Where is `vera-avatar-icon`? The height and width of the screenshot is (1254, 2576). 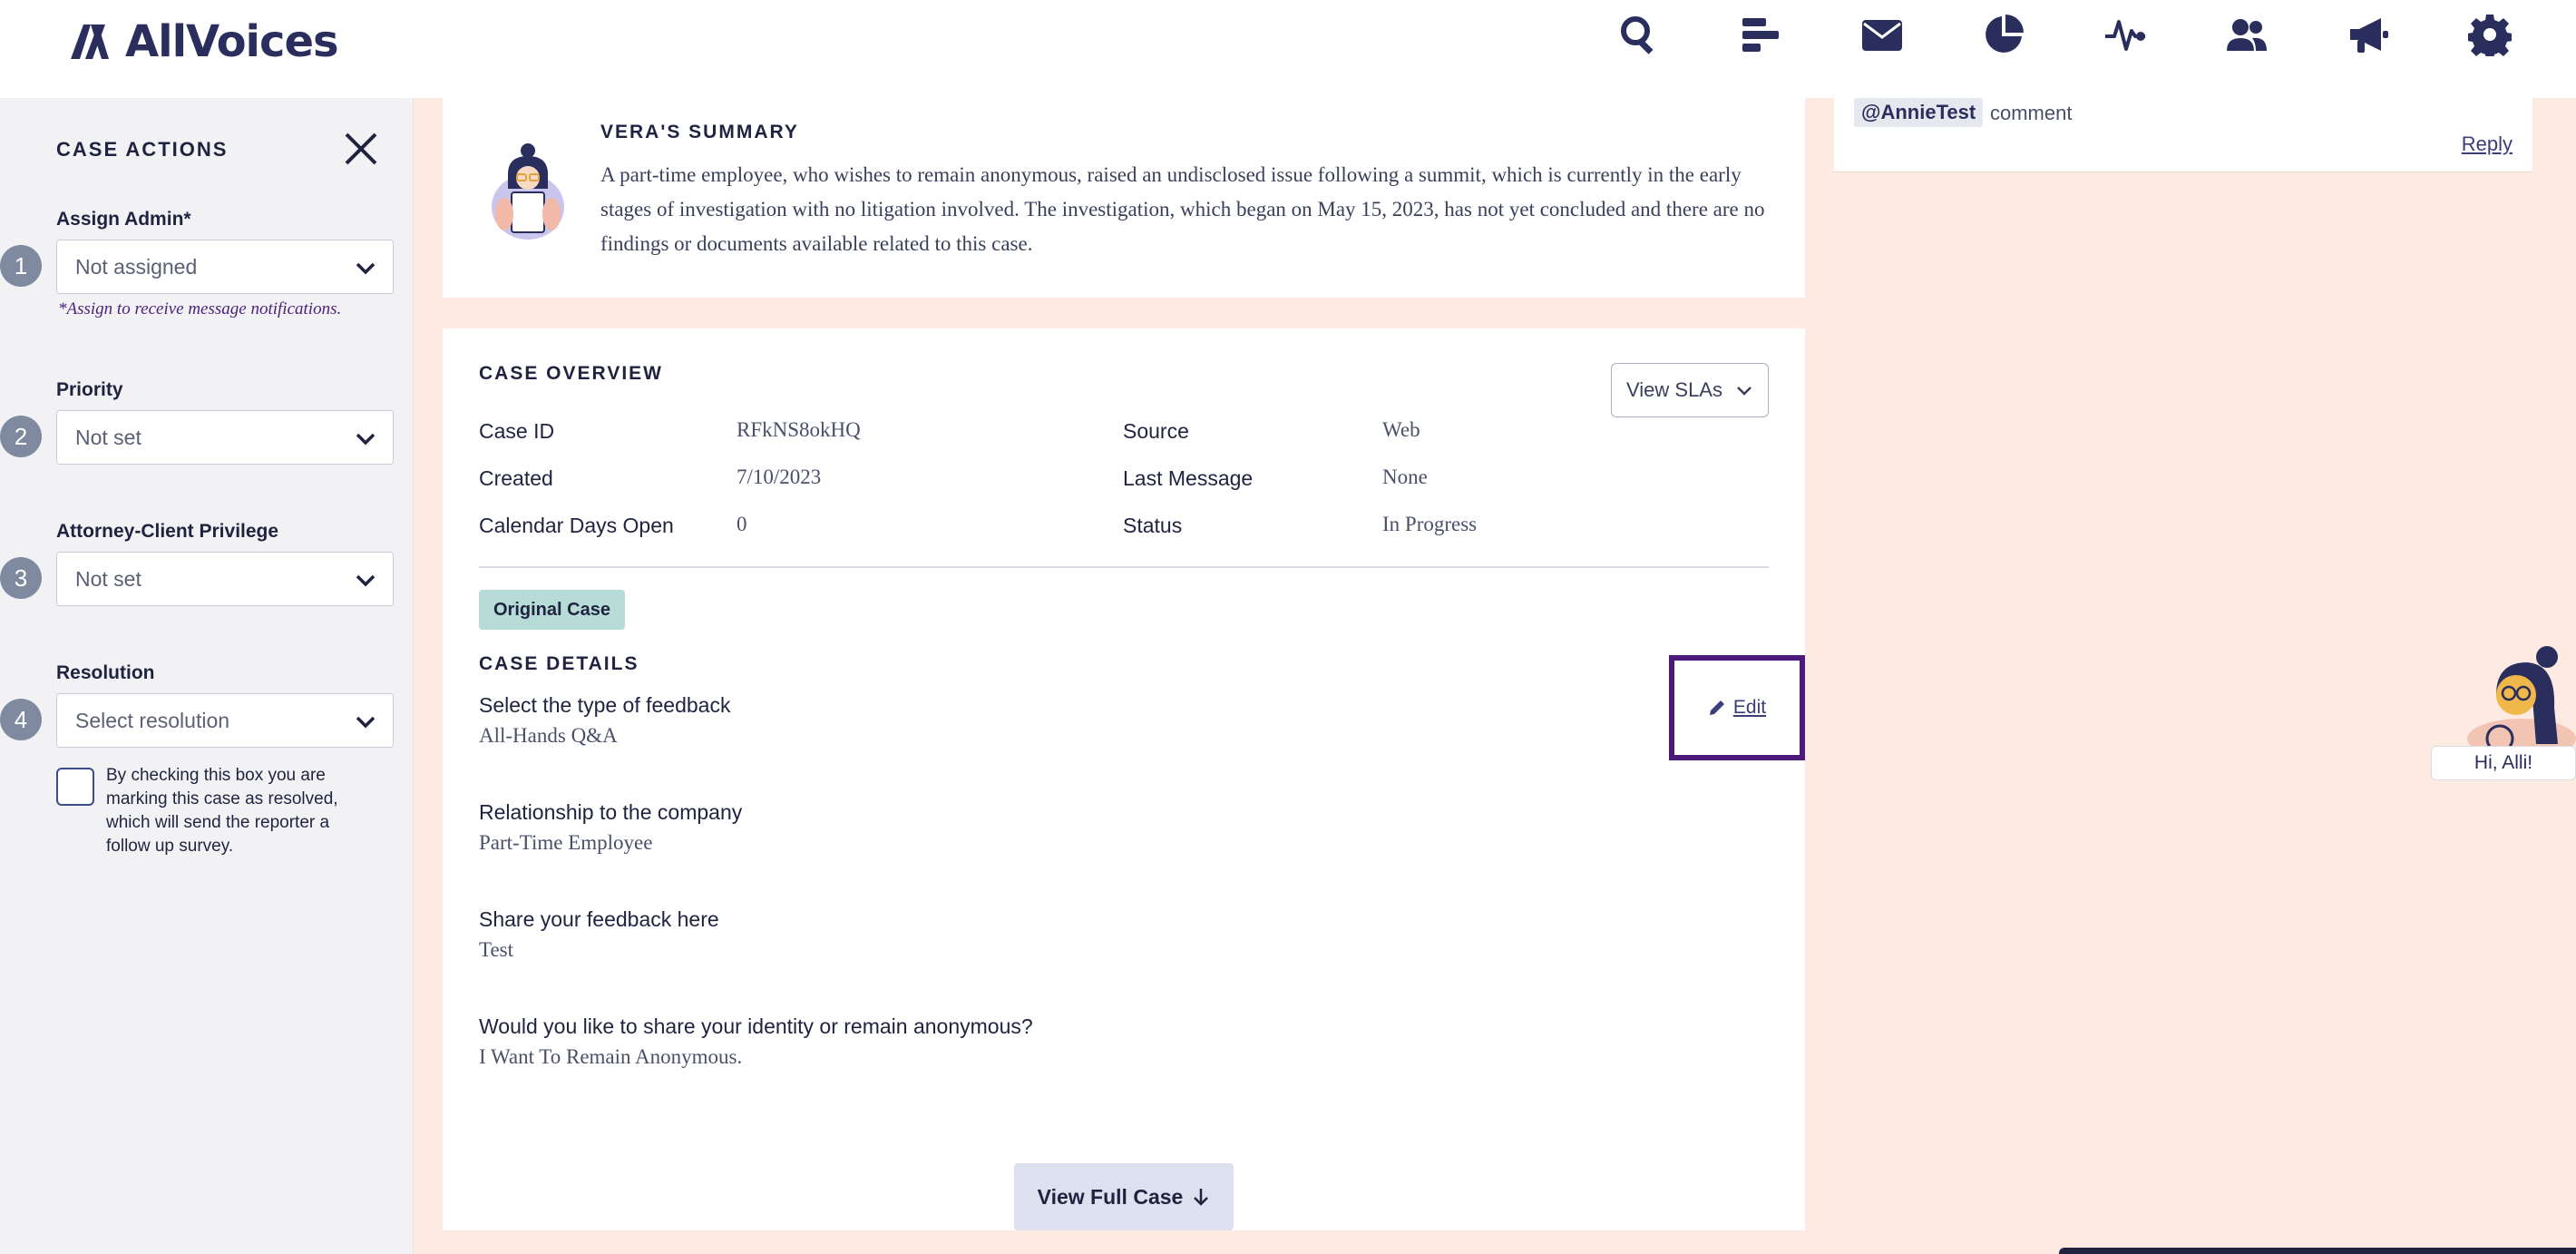 vera-avatar-icon is located at coordinates (528, 192).